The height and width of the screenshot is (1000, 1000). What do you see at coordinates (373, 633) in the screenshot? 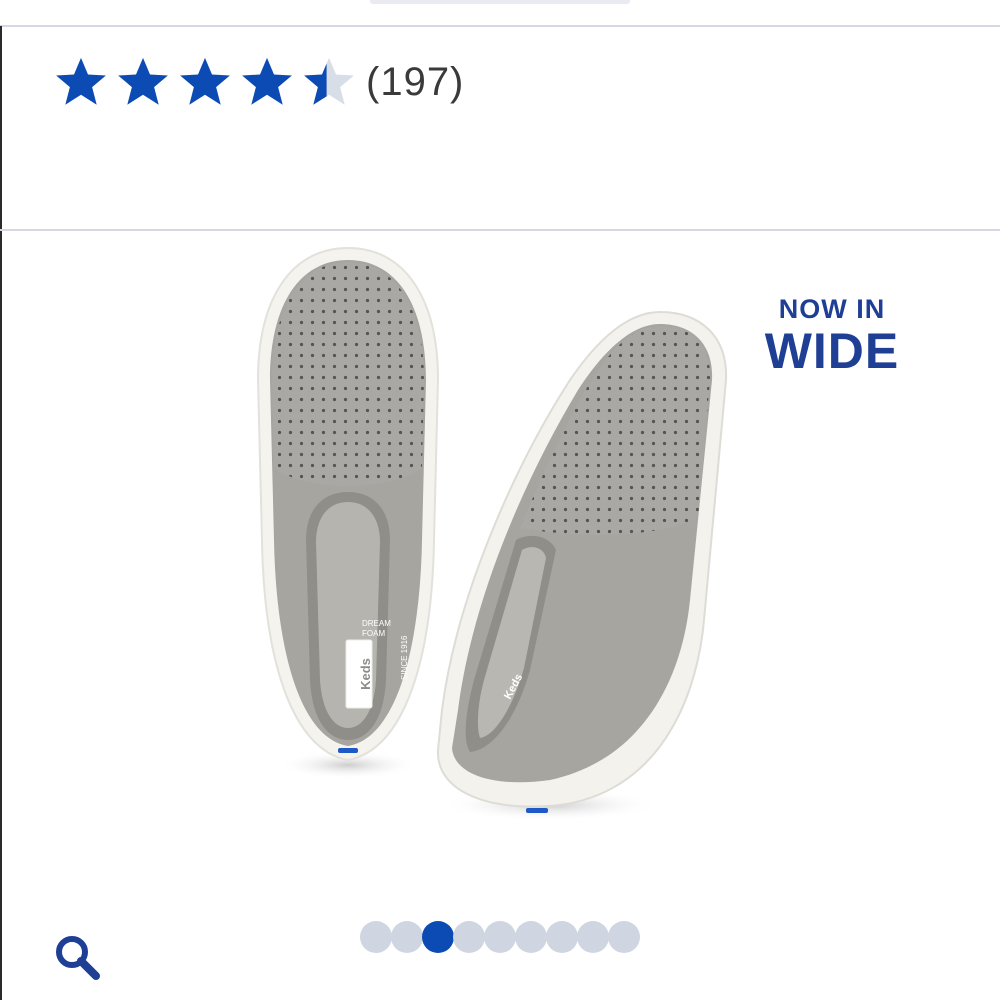
I see `shoe-tag-line2: FOAM` at bounding box center [373, 633].